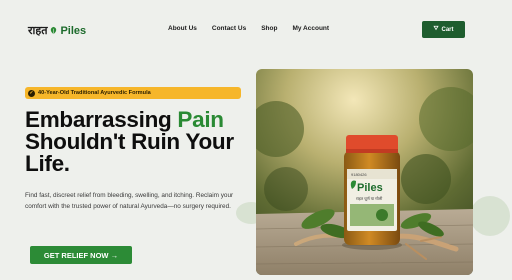 Image resolution: width=512 pixels, height=280 pixels. Describe the element at coordinates (229, 28) in the screenshot. I see `nav-contact-us: Contact Us` at that location.